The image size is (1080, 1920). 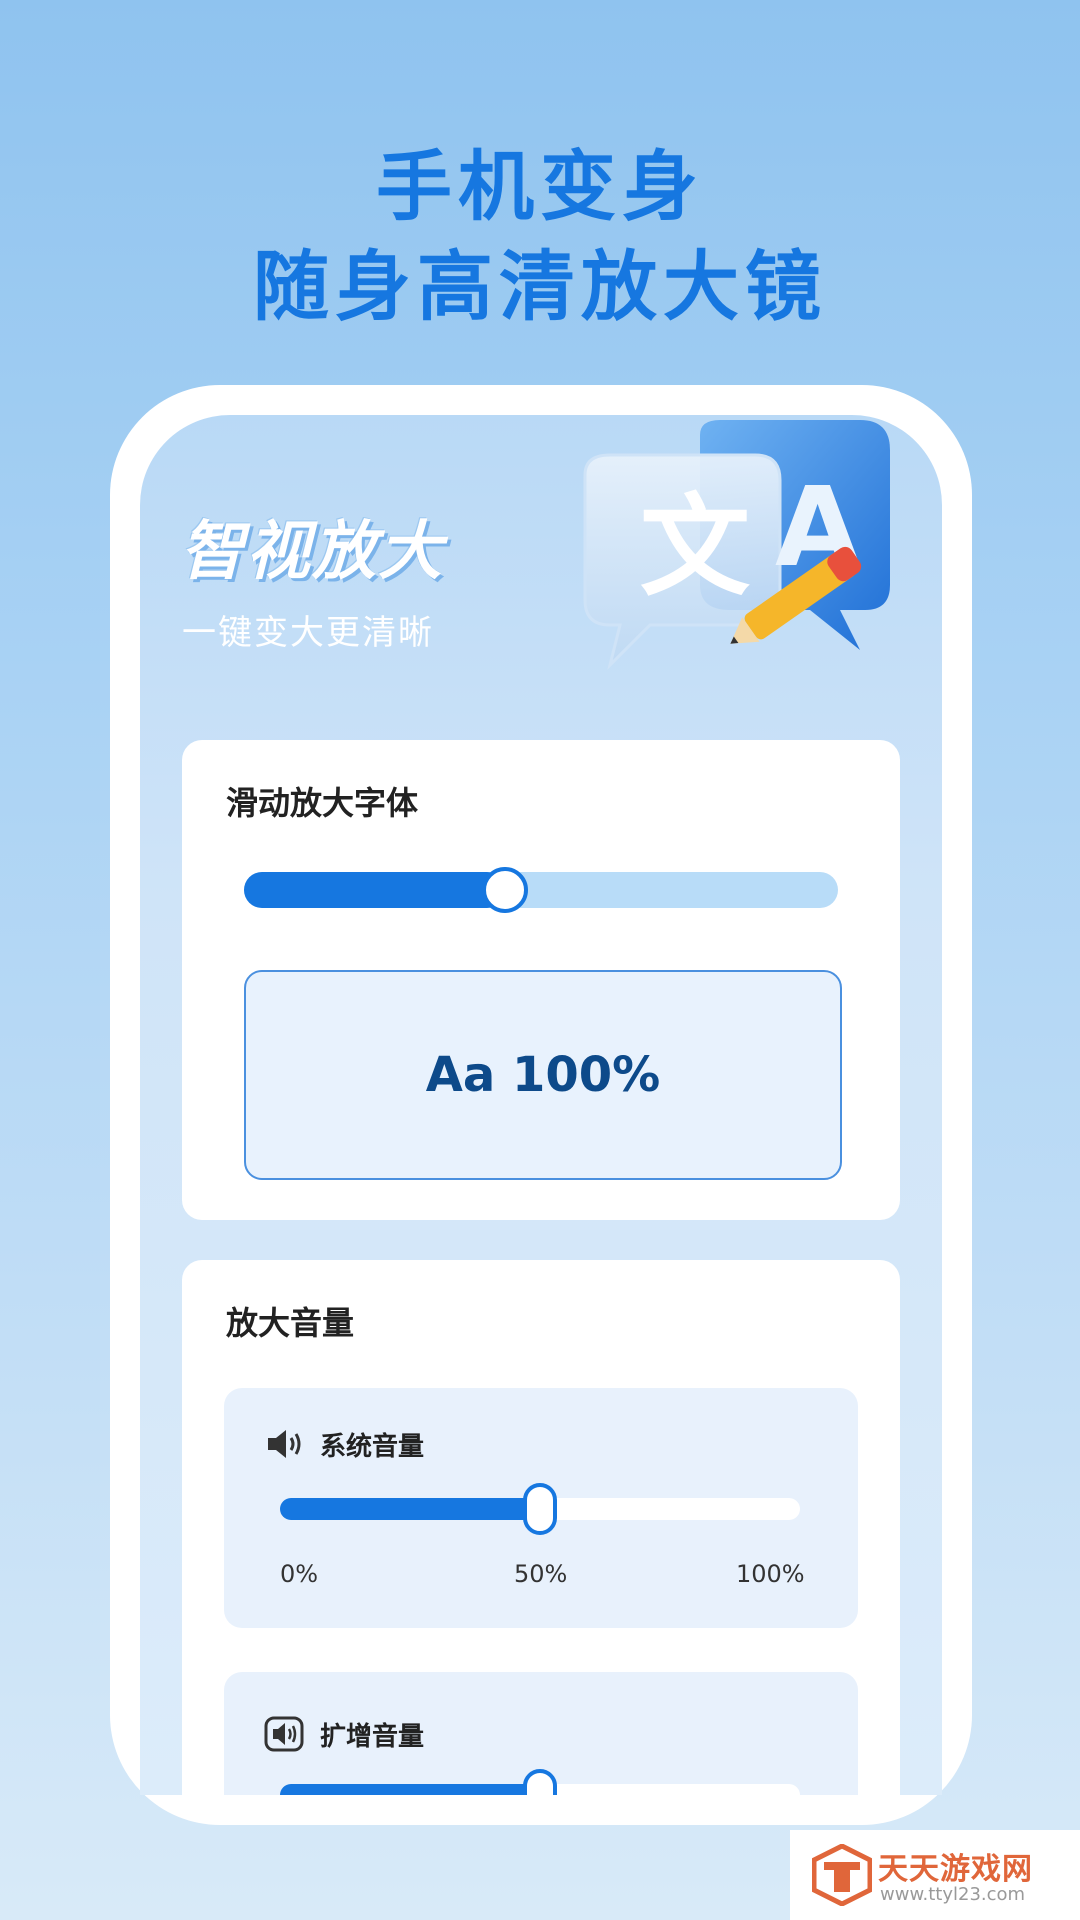 I want to click on speaker-icon, so click(x=284, y=1444).